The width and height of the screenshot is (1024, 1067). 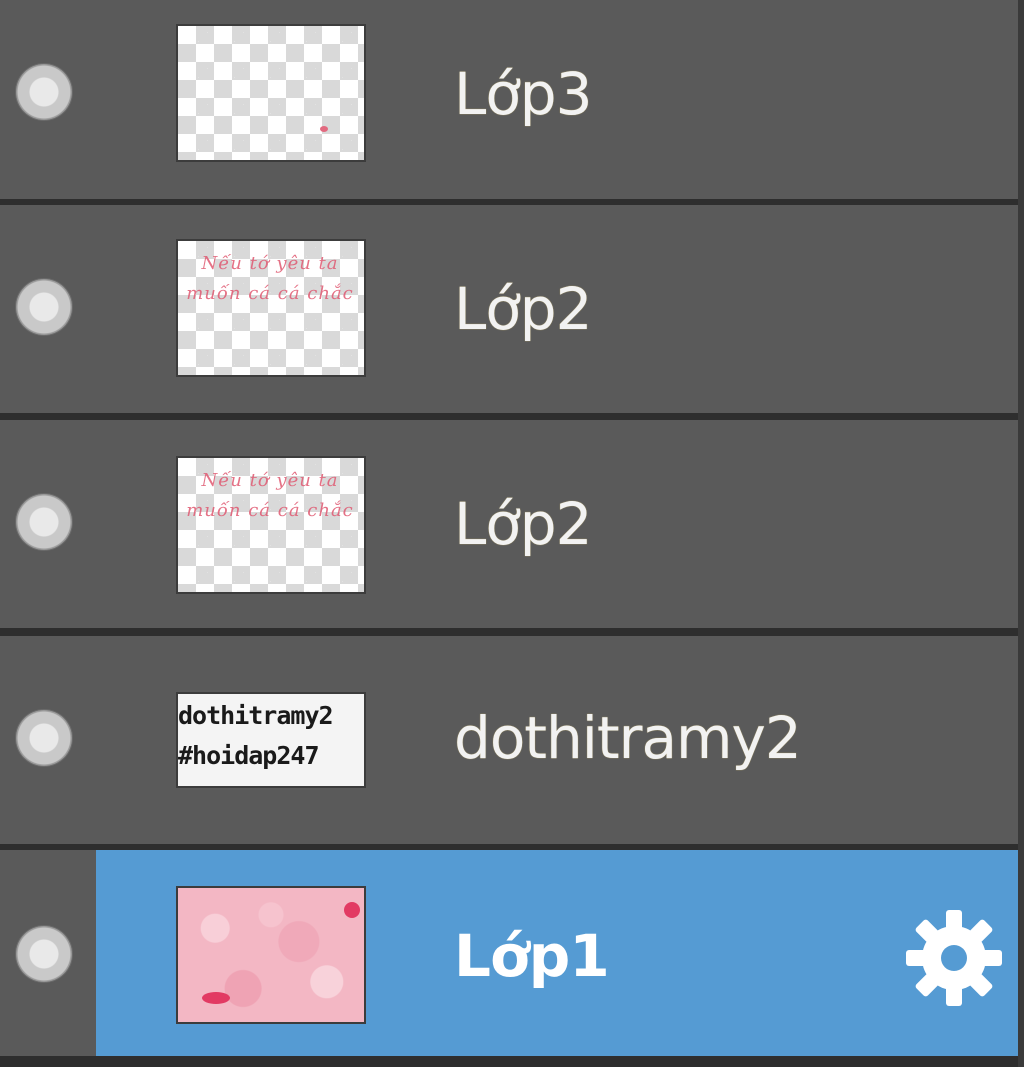 I want to click on thumbnail-text-line-1: dothitramy2, so click(x=256, y=715).